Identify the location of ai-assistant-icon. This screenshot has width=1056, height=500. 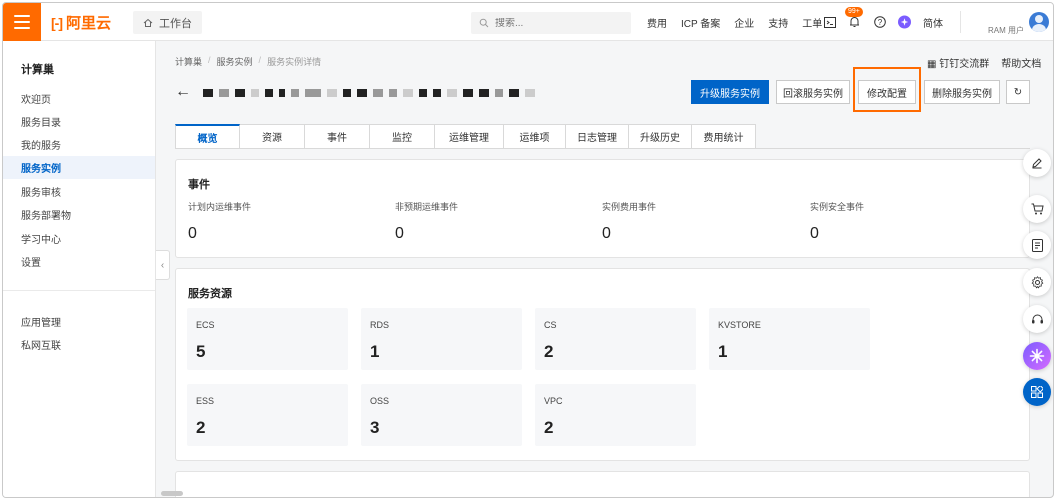
(904, 22).